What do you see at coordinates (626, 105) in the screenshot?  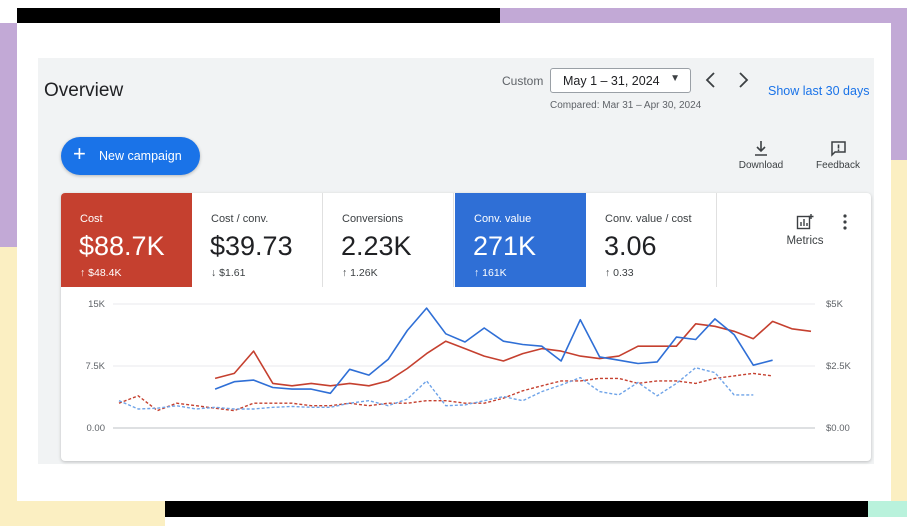 I see `compared-range: Compared: Mar 31 – Apr 30, 2024` at bounding box center [626, 105].